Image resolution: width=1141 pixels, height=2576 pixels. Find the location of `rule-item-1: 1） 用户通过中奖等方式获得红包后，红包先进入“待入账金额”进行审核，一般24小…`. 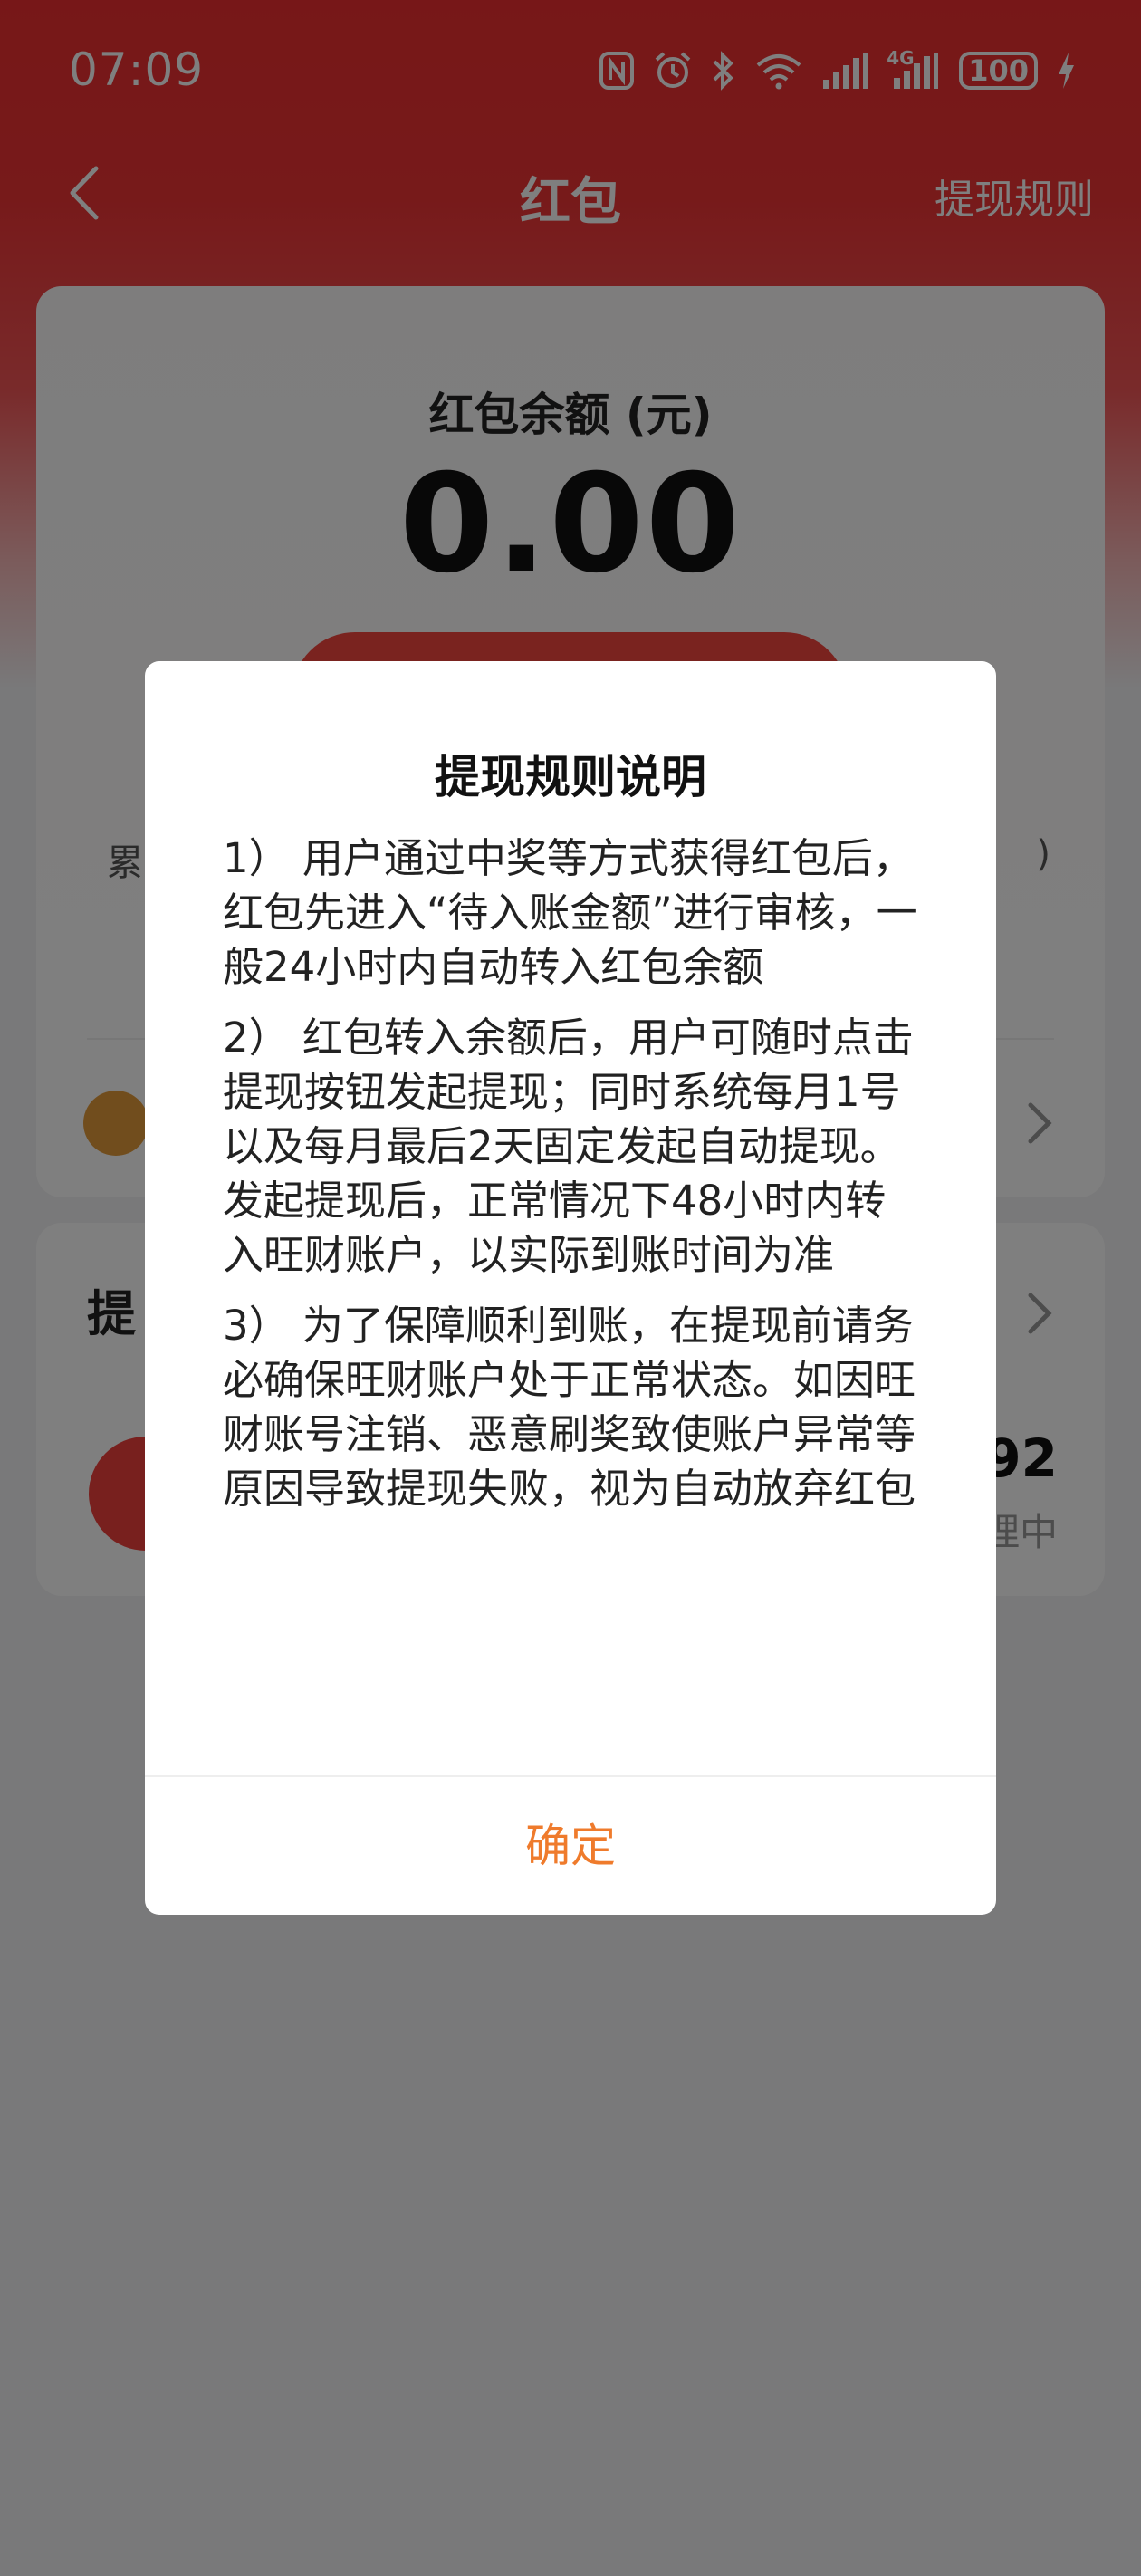

rule-item-1: 1） 用户通过中奖等方式获得红包后，红包先进入“待入账金额”进行审核，一般24小… is located at coordinates (570, 912).